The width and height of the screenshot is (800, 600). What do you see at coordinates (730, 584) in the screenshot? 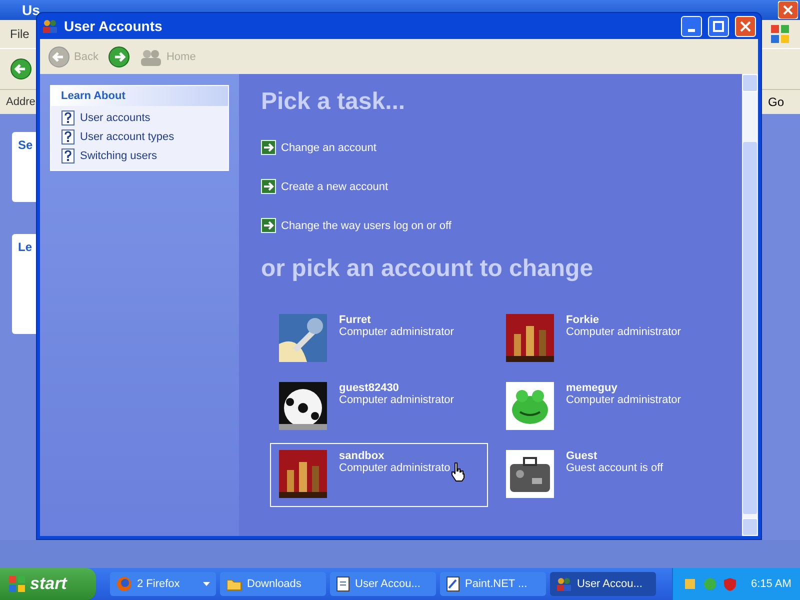
I see `shield-icon` at bounding box center [730, 584].